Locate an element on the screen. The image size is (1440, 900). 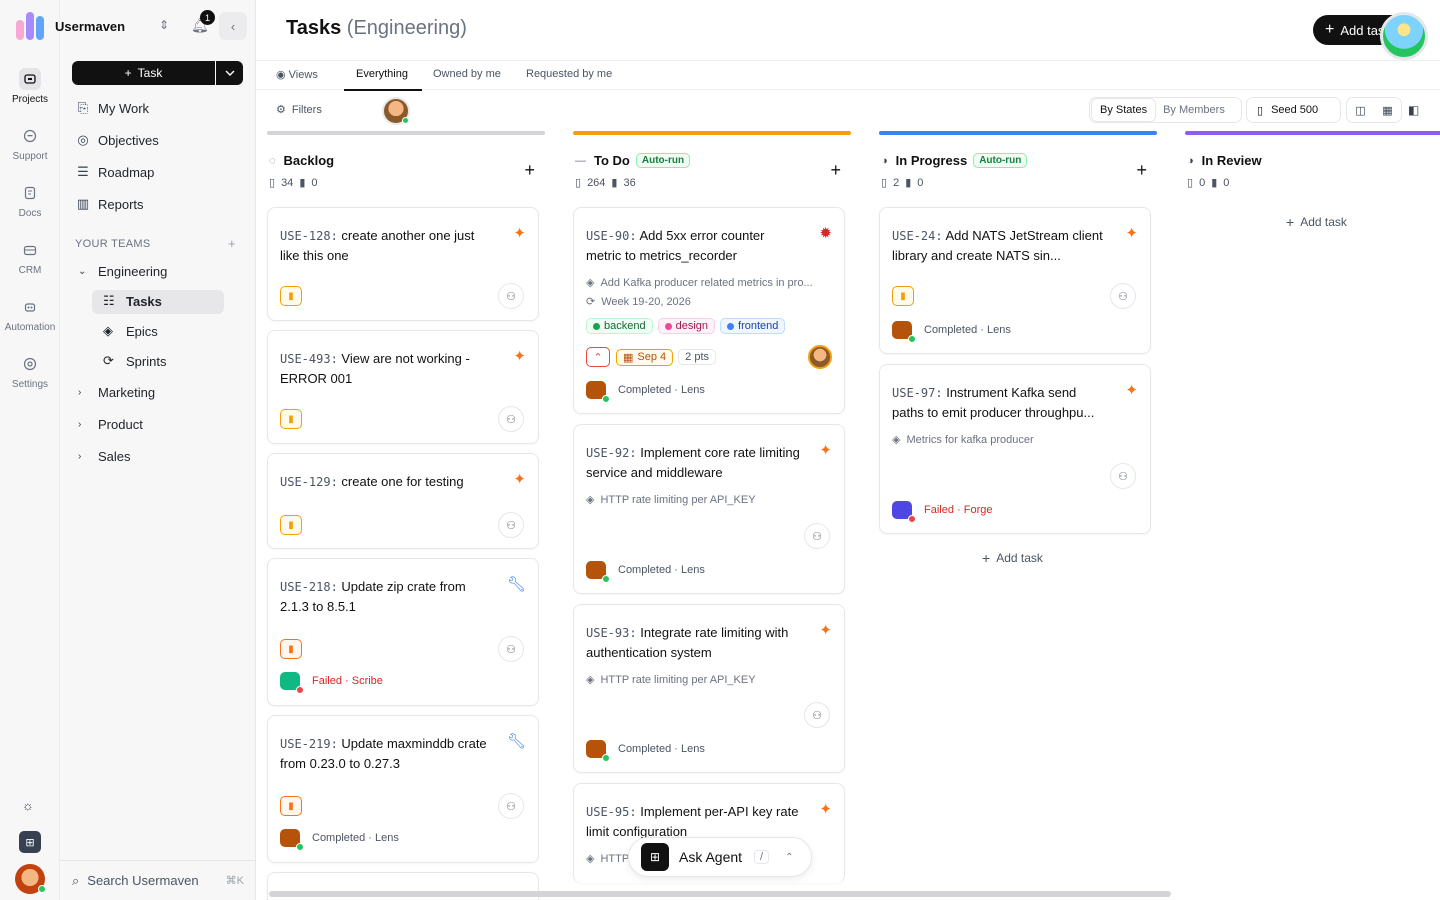
reports-icon: ▥ is located at coordinates (83, 203).